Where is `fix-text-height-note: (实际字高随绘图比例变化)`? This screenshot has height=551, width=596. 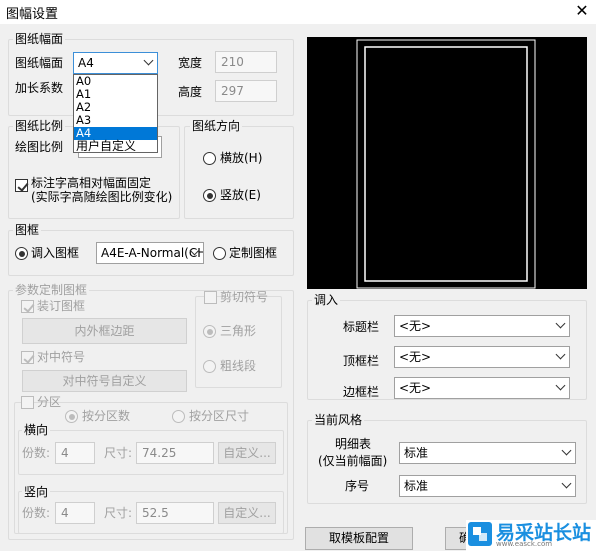 fix-text-height-note: (实际字高随绘图比例变化) is located at coordinates (102, 197).